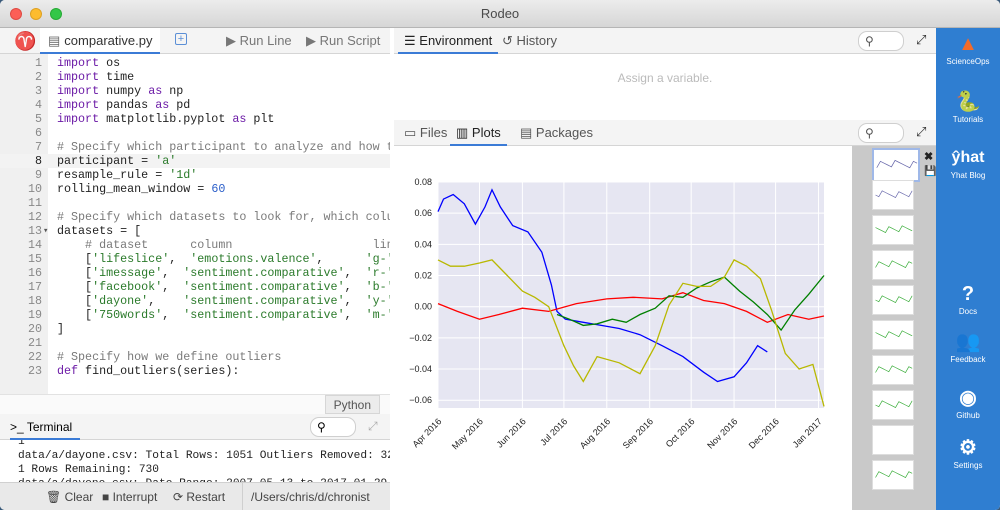 The width and height of the screenshot is (1000, 510). Describe the element at coordinates (34, 329) in the screenshot. I see `line-number: 20` at that location.